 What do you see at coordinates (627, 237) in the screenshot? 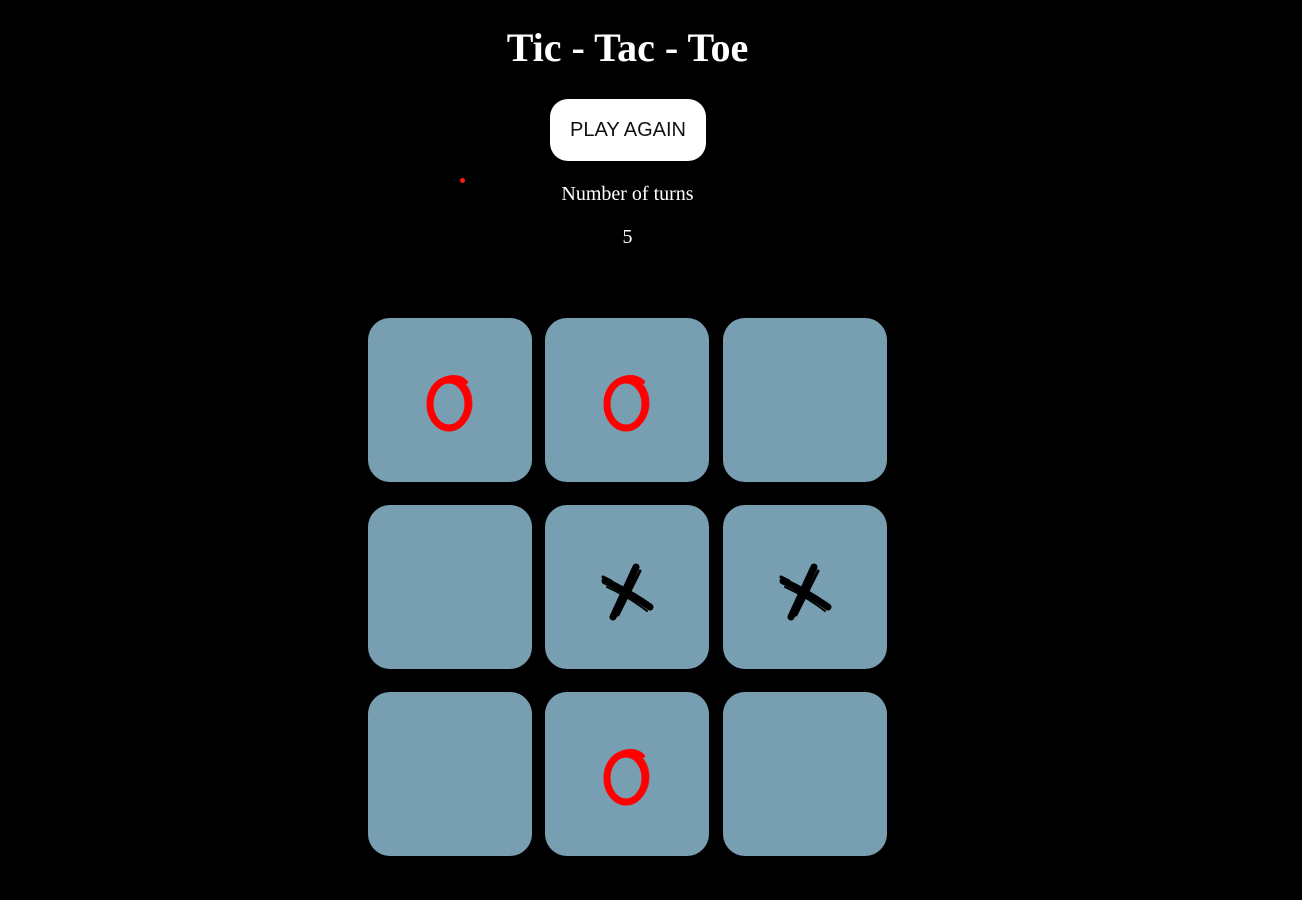
I see `turns-count: 5` at bounding box center [627, 237].